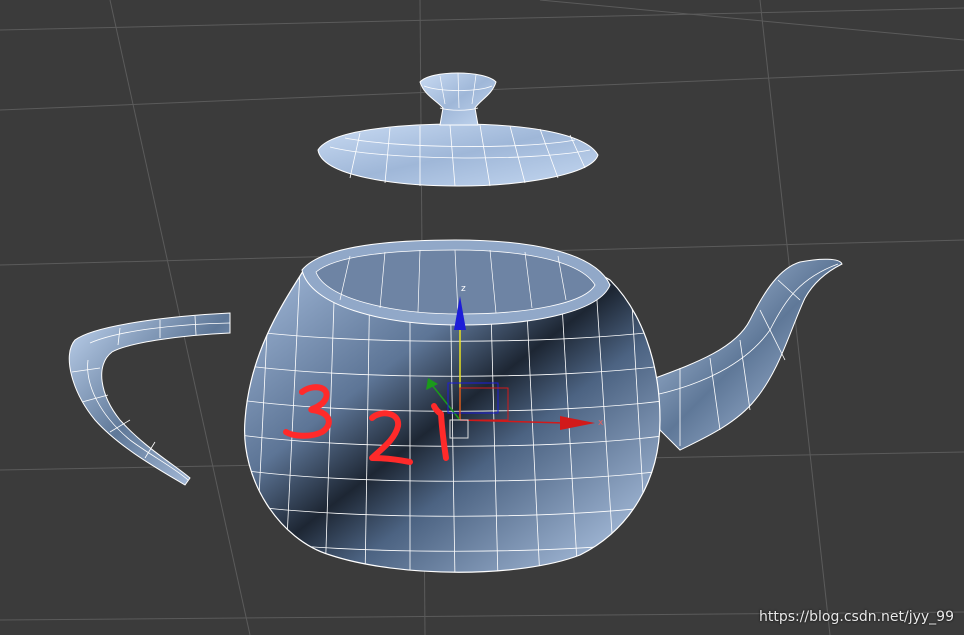 Image resolution: width=964 pixels, height=635 pixels. What do you see at coordinates (856, 617) in the screenshot?
I see `watermark-url: https://blog.csdn.net/jyy_99` at bounding box center [856, 617].